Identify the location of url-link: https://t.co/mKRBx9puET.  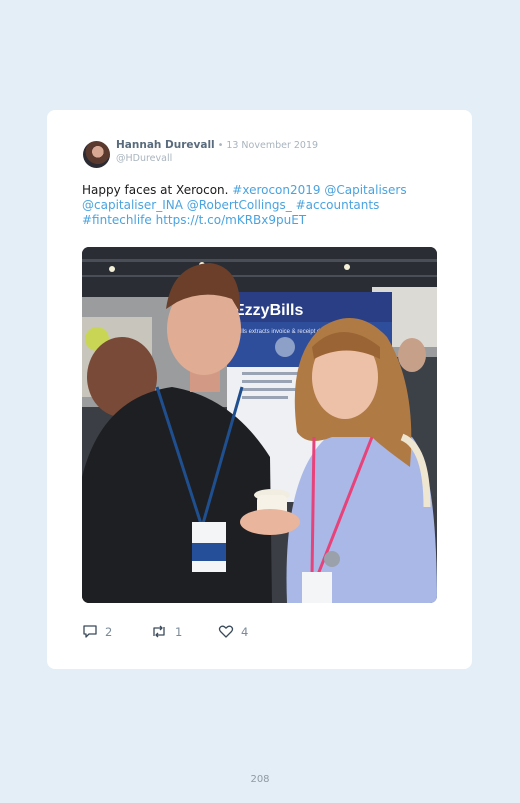
(231, 220).